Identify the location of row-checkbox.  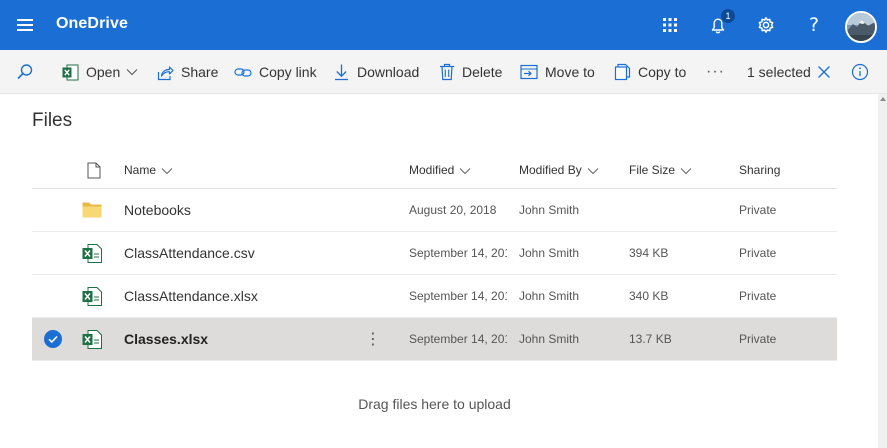
(53, 339).